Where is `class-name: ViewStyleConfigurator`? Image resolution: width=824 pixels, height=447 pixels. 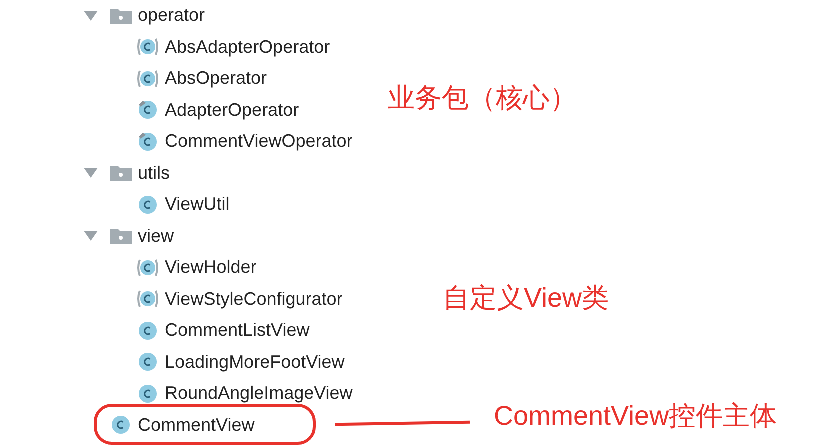
class-name: ViewStyleConfigurator is located at coordinates (254, 299).